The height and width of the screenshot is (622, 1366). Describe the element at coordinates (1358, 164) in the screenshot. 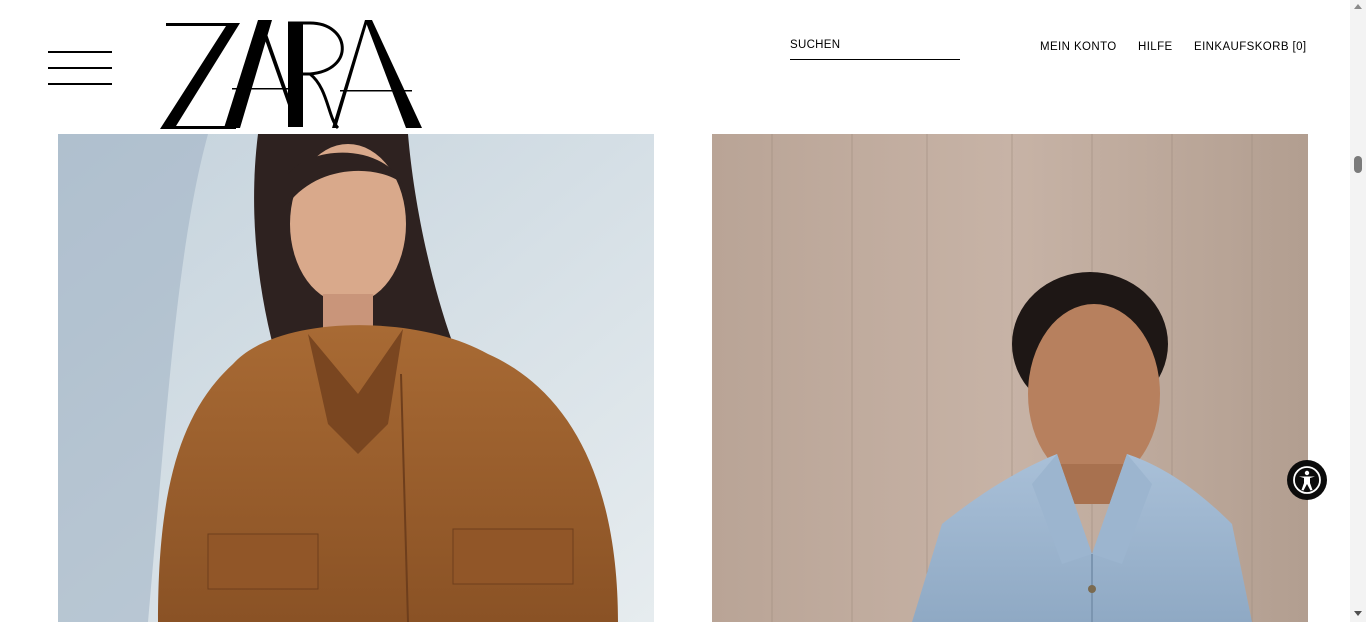

I see `scroll-thumb` at that location.